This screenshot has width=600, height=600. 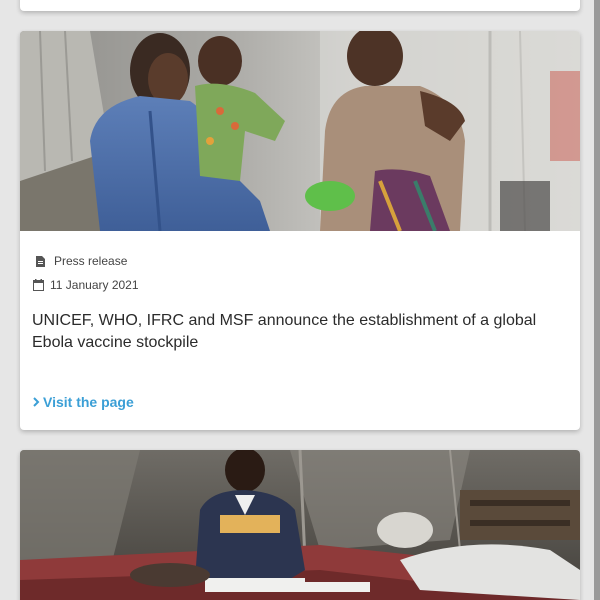 What do you see at coordinates (597, 300) in the screenshot?
I see `scrollbar-thumb` at bounding box center [597, 300].